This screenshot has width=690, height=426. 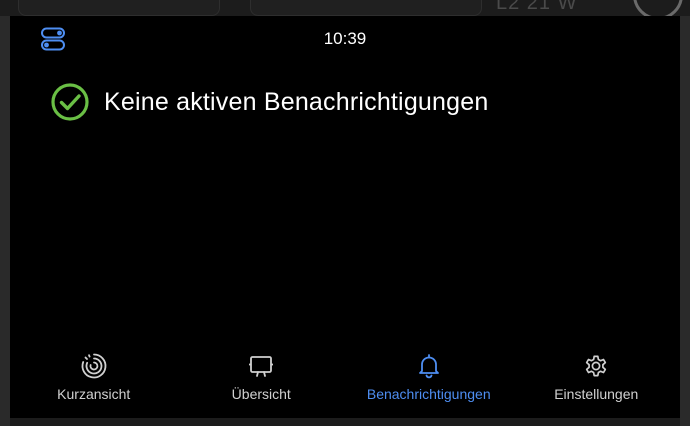 What do you see at coordinates (537, 7) in the screenshot?
I see `background-peek-text: L2 21 W` at bounding box center [537, 7].